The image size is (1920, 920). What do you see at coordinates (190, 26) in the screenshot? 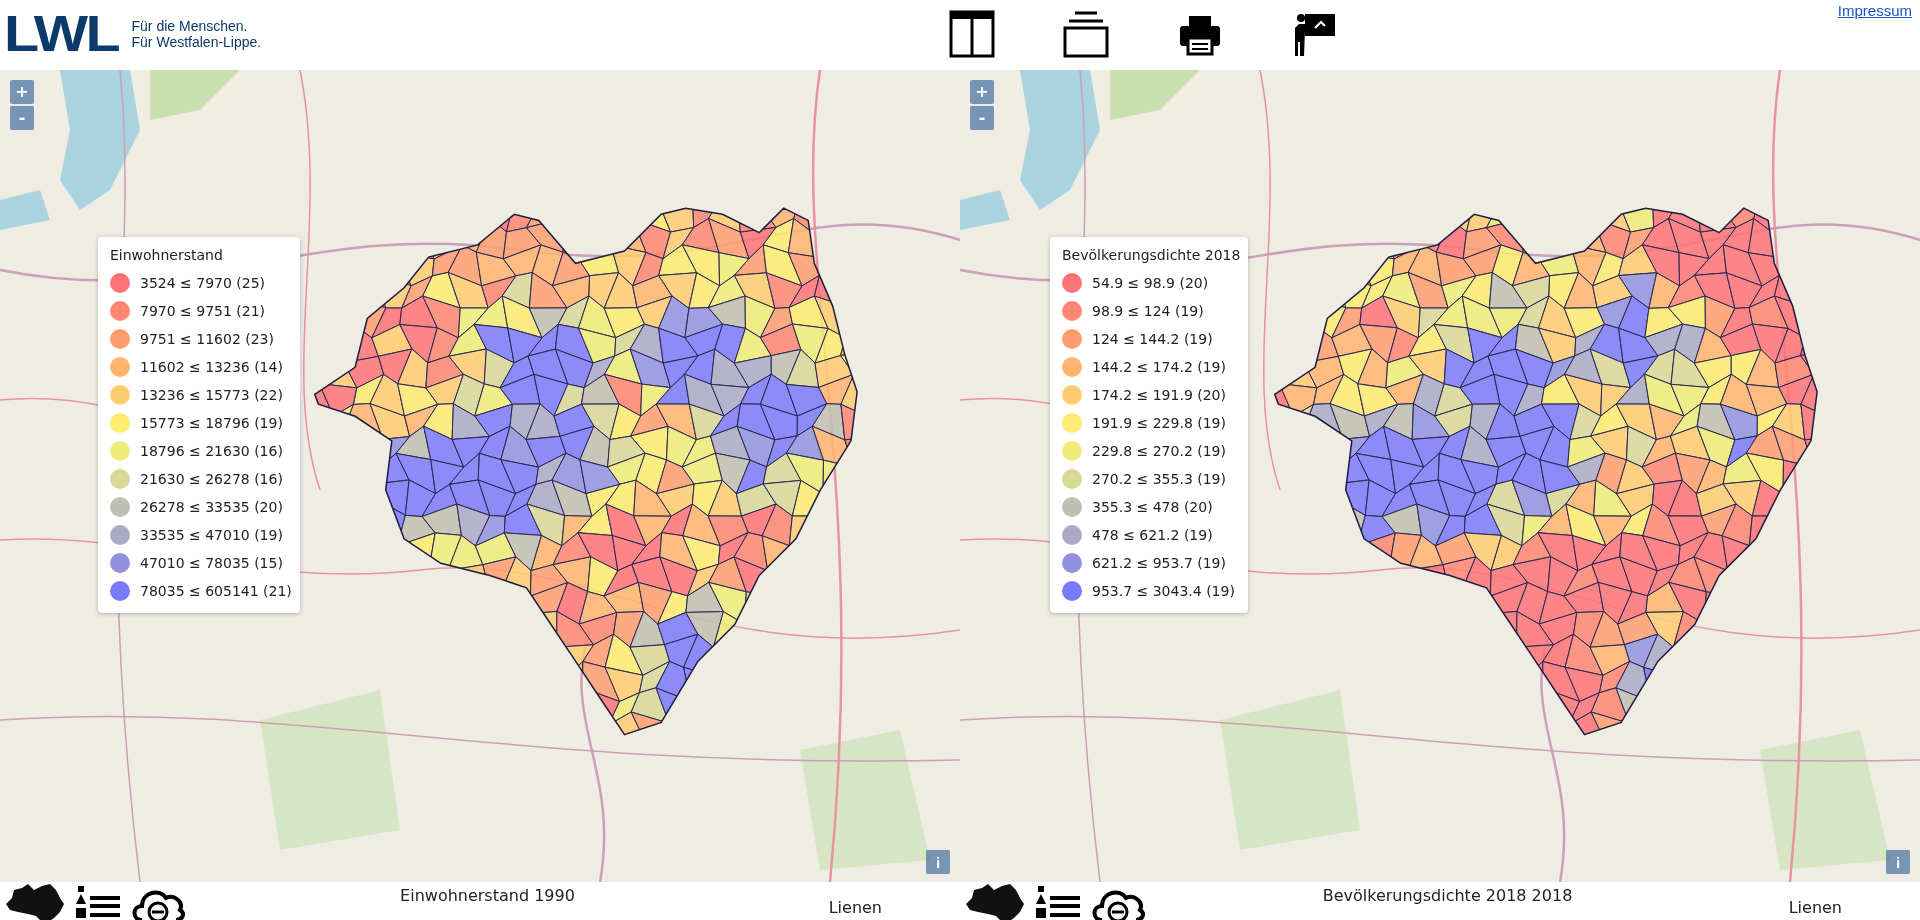
I see `tagline: Für die Menschen.` at bounding box center [190, 26].